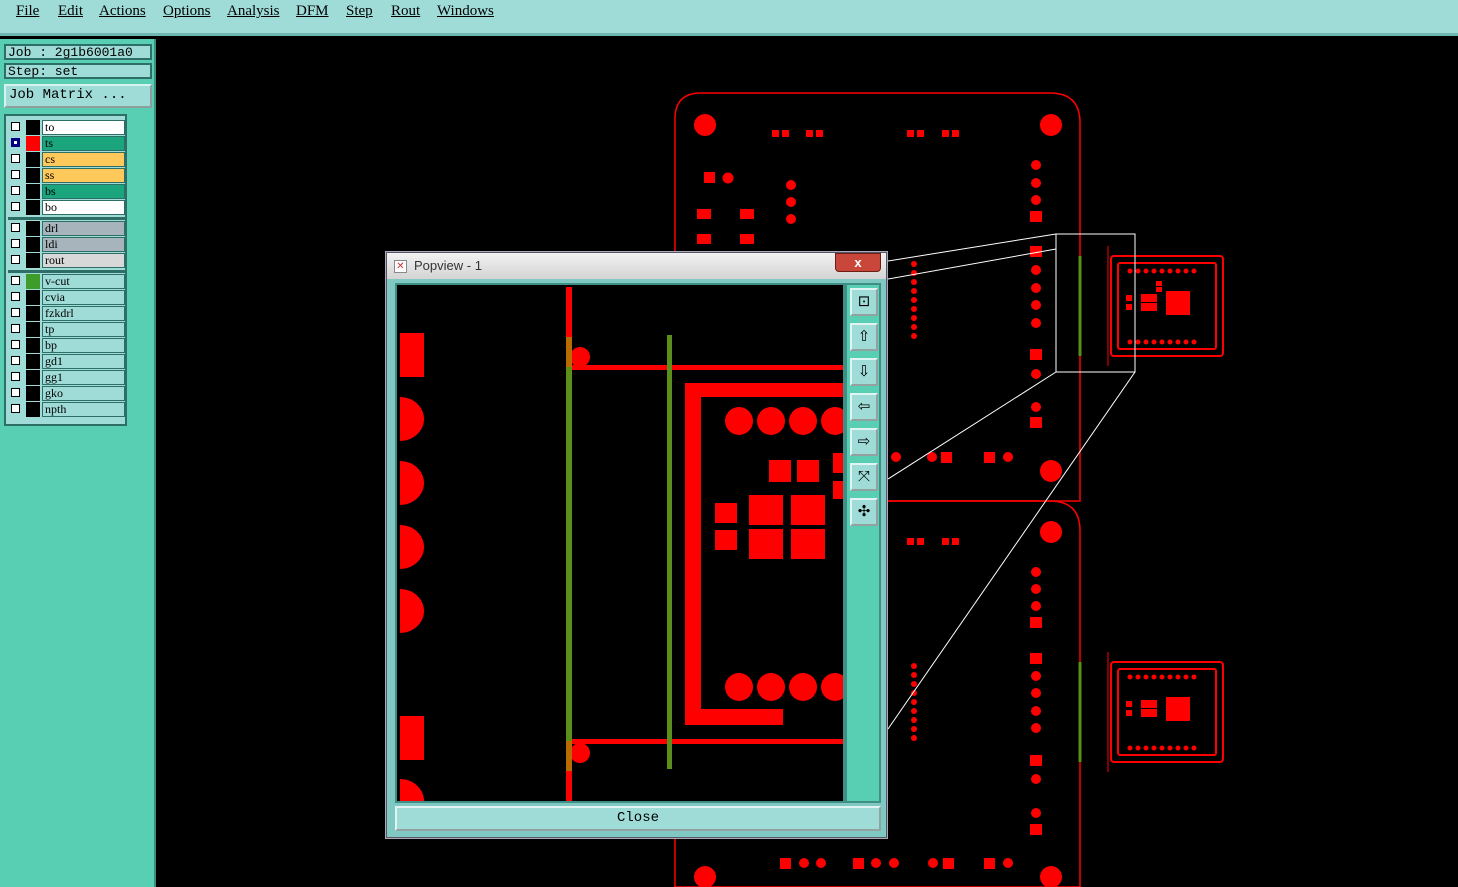  Describe the element at coordinates (83, 281) in the screenshot. I see `layer-name: v-cut` at that location.